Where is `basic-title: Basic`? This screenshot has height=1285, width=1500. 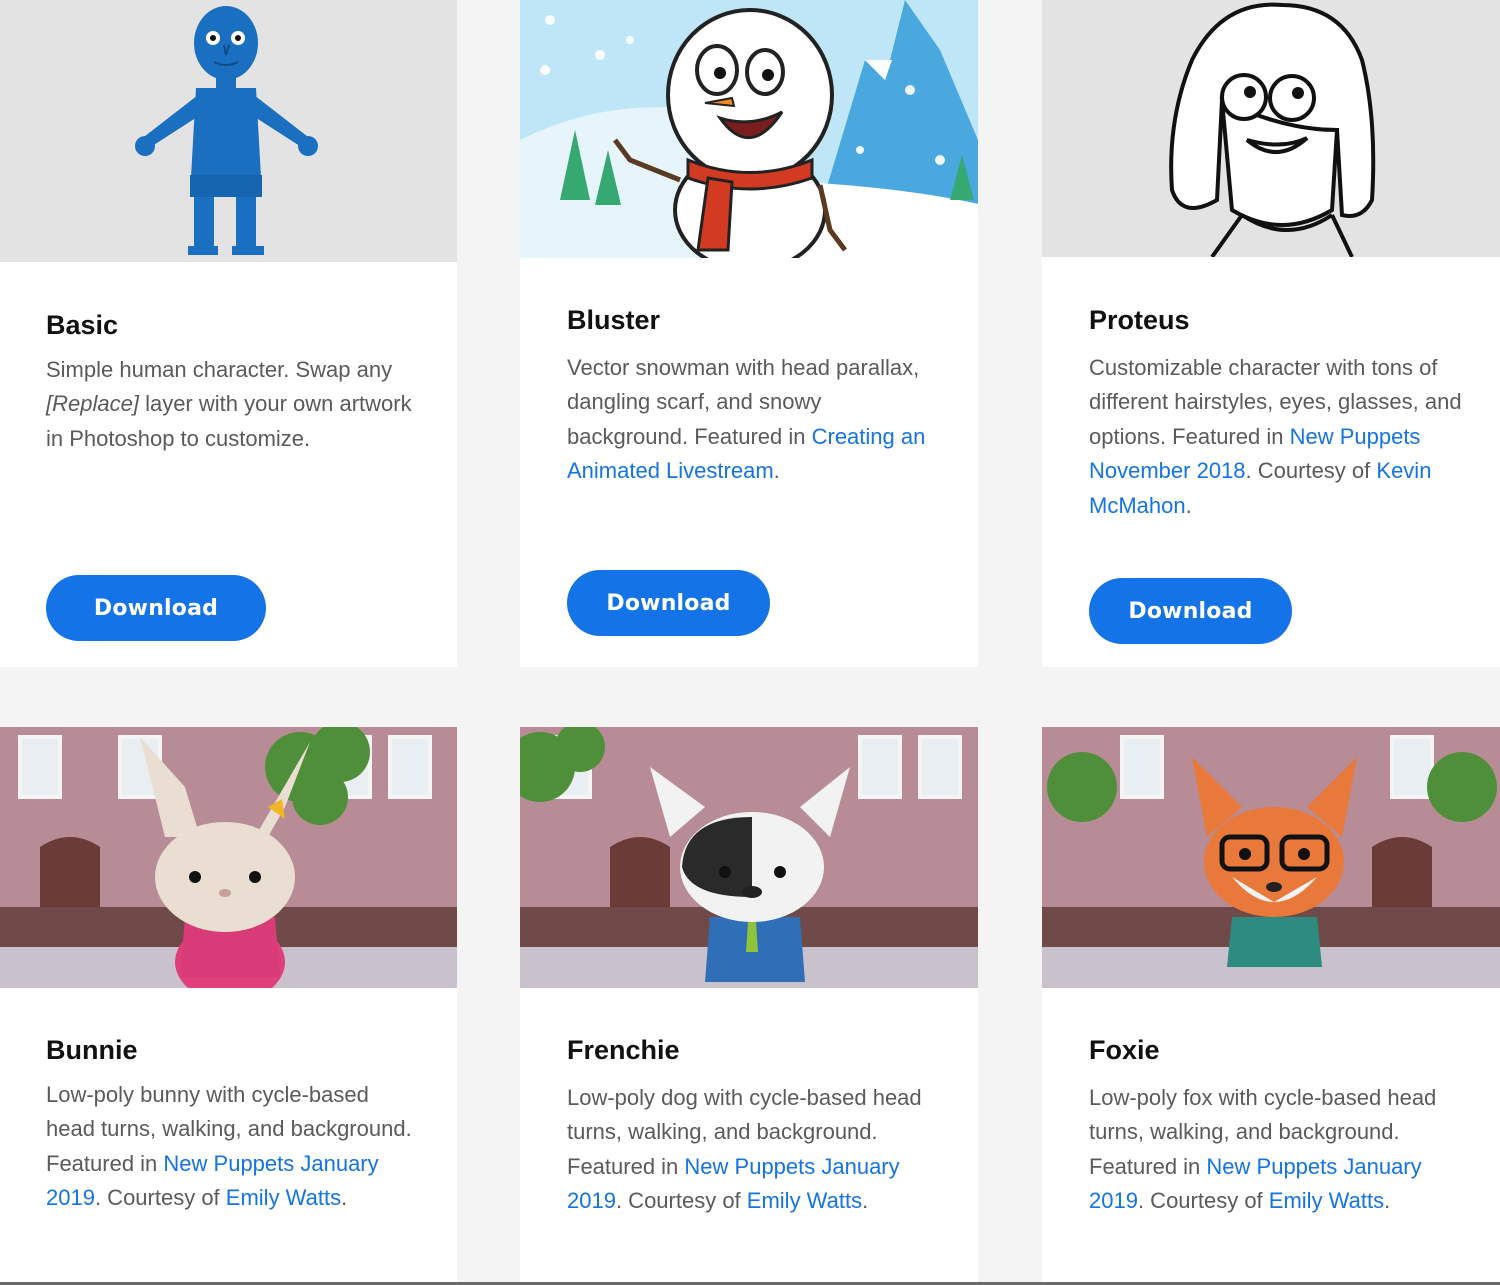 basic-title: Basic is located at coordinates (82, 325).